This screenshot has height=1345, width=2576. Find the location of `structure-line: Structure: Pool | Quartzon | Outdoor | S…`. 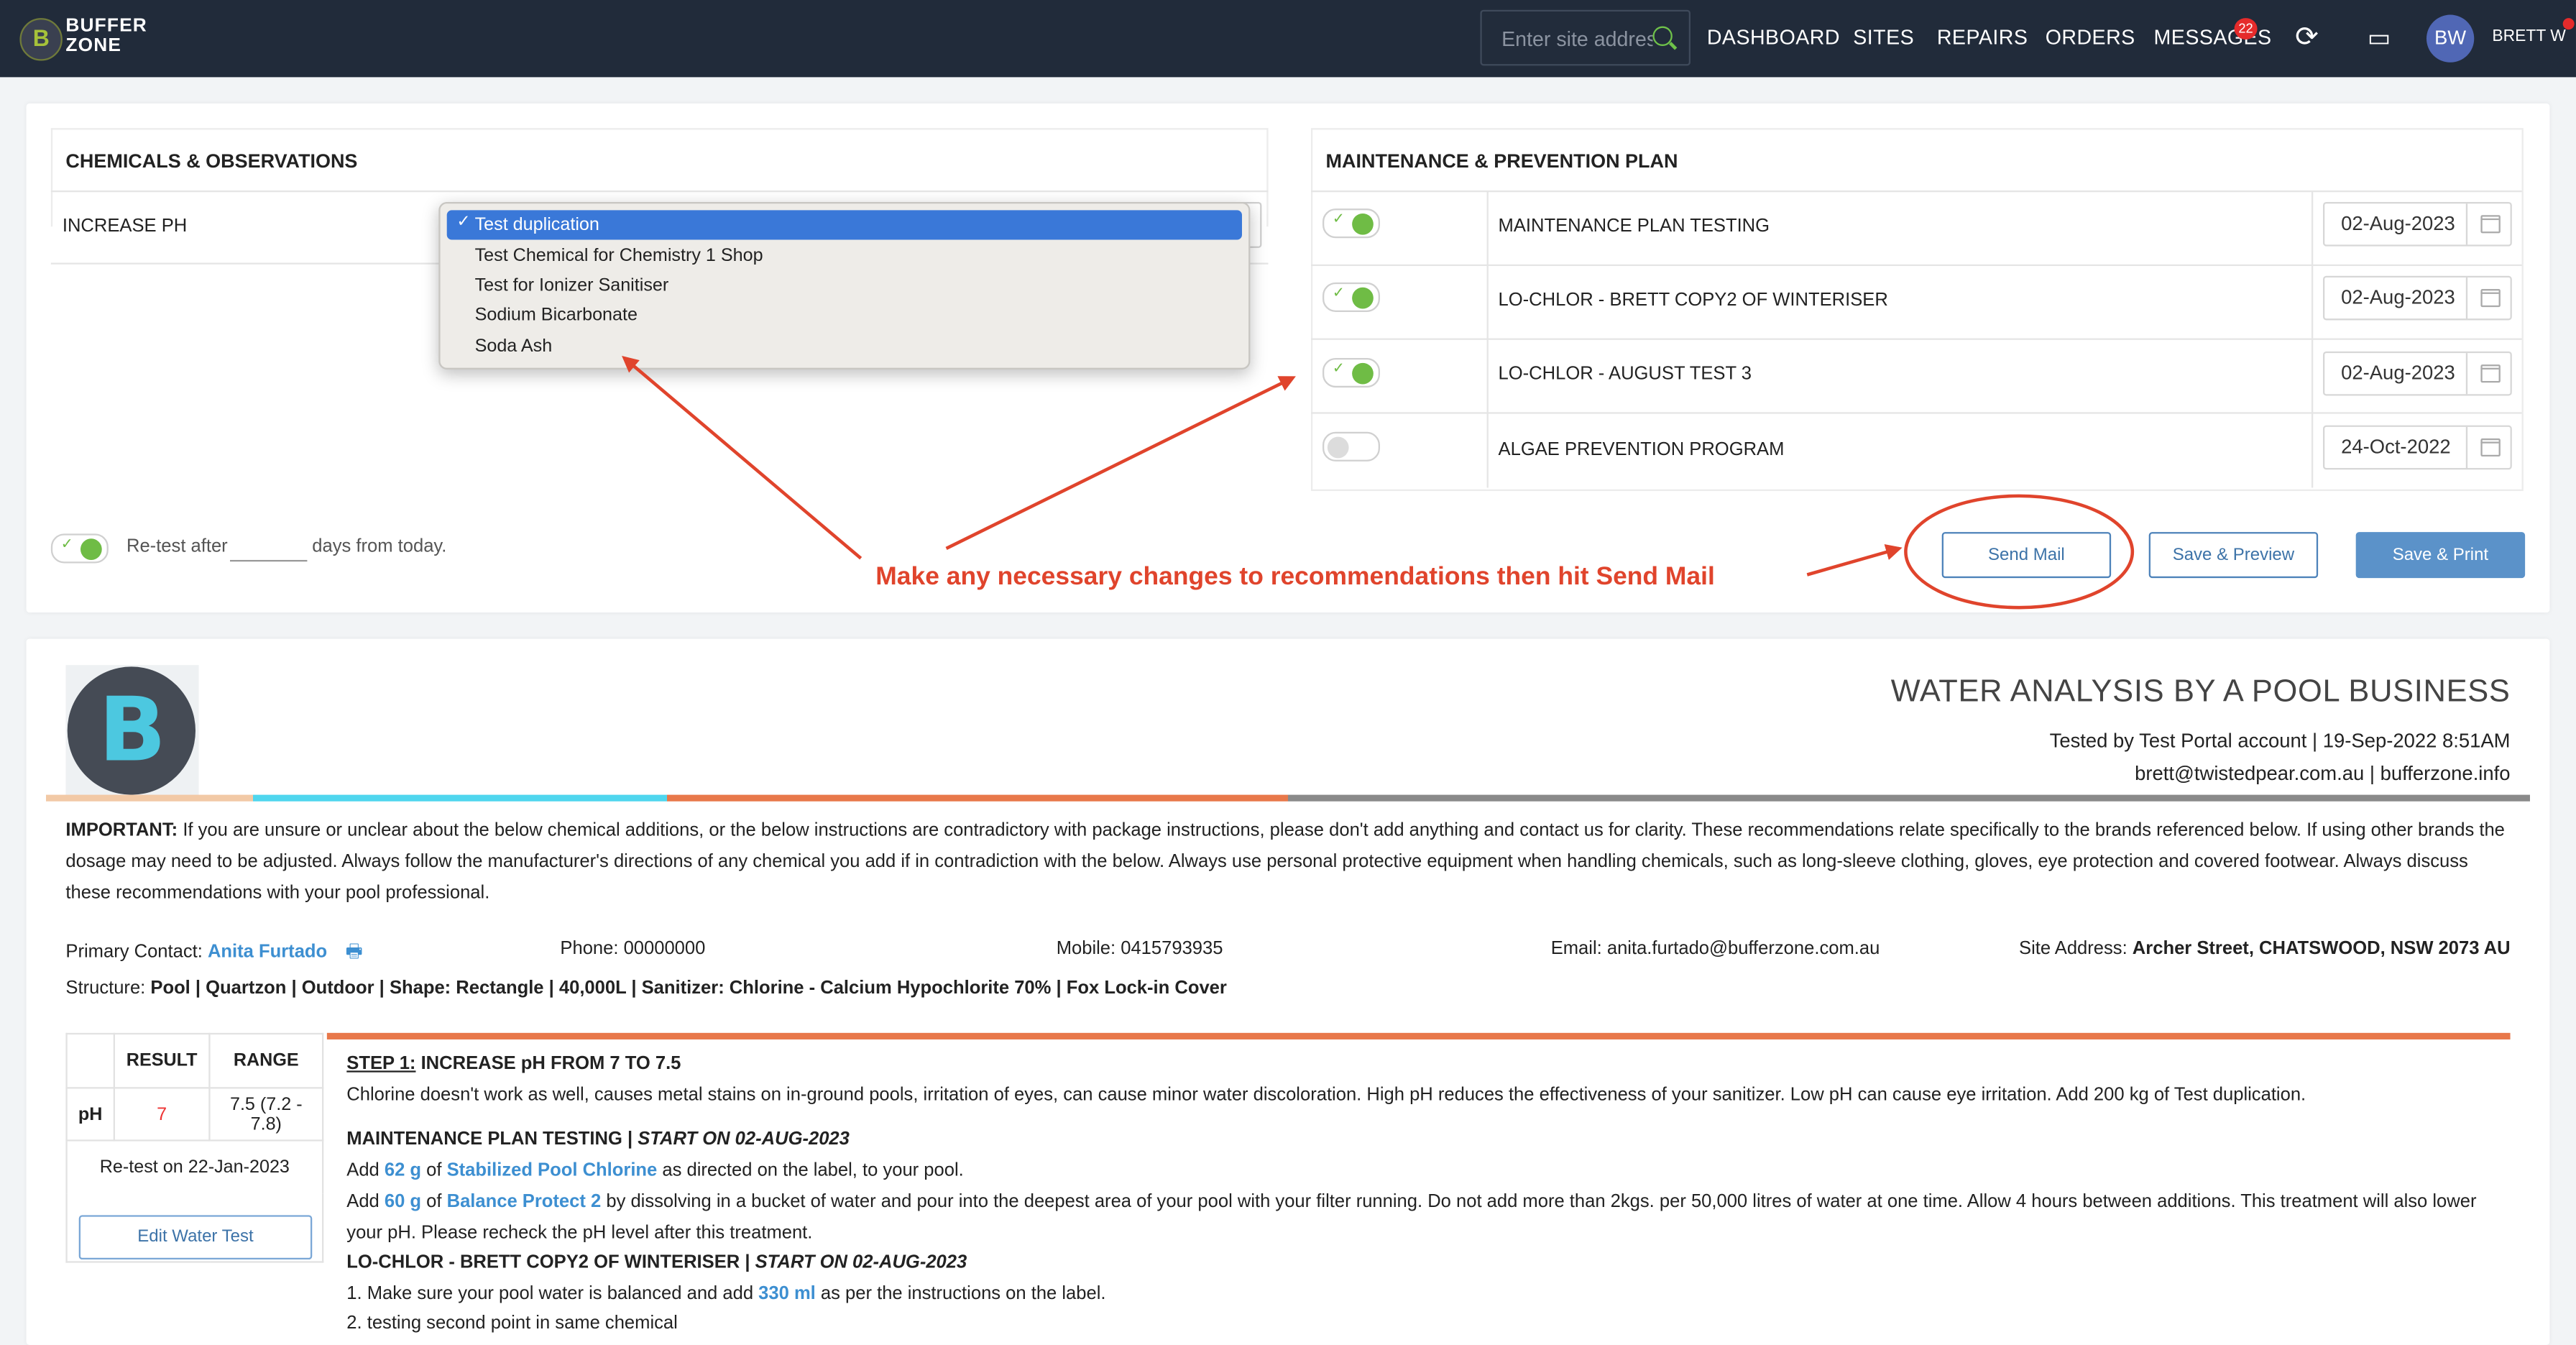

structure-line: Structure: Pool | Quartzon | Outdoor | S… is located at coordinates (646, 989).